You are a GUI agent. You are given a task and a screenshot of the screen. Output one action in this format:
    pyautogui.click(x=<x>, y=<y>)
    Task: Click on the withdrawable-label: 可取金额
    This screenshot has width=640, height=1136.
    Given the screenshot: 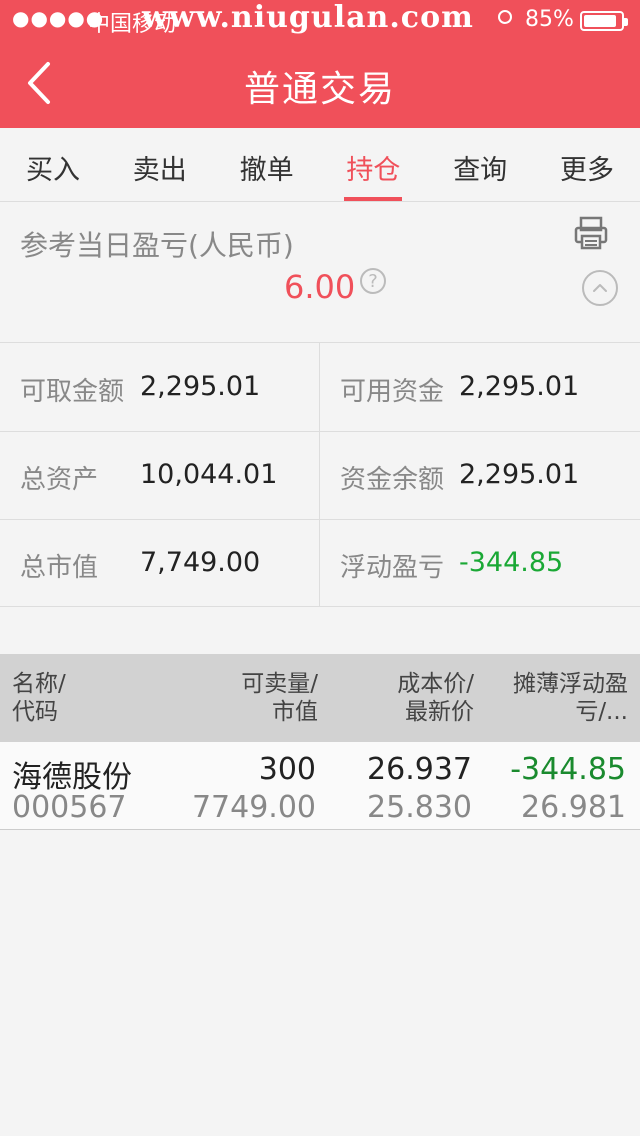 What is the action you would take?
    pyautogui.click(x=72, y=392)
    